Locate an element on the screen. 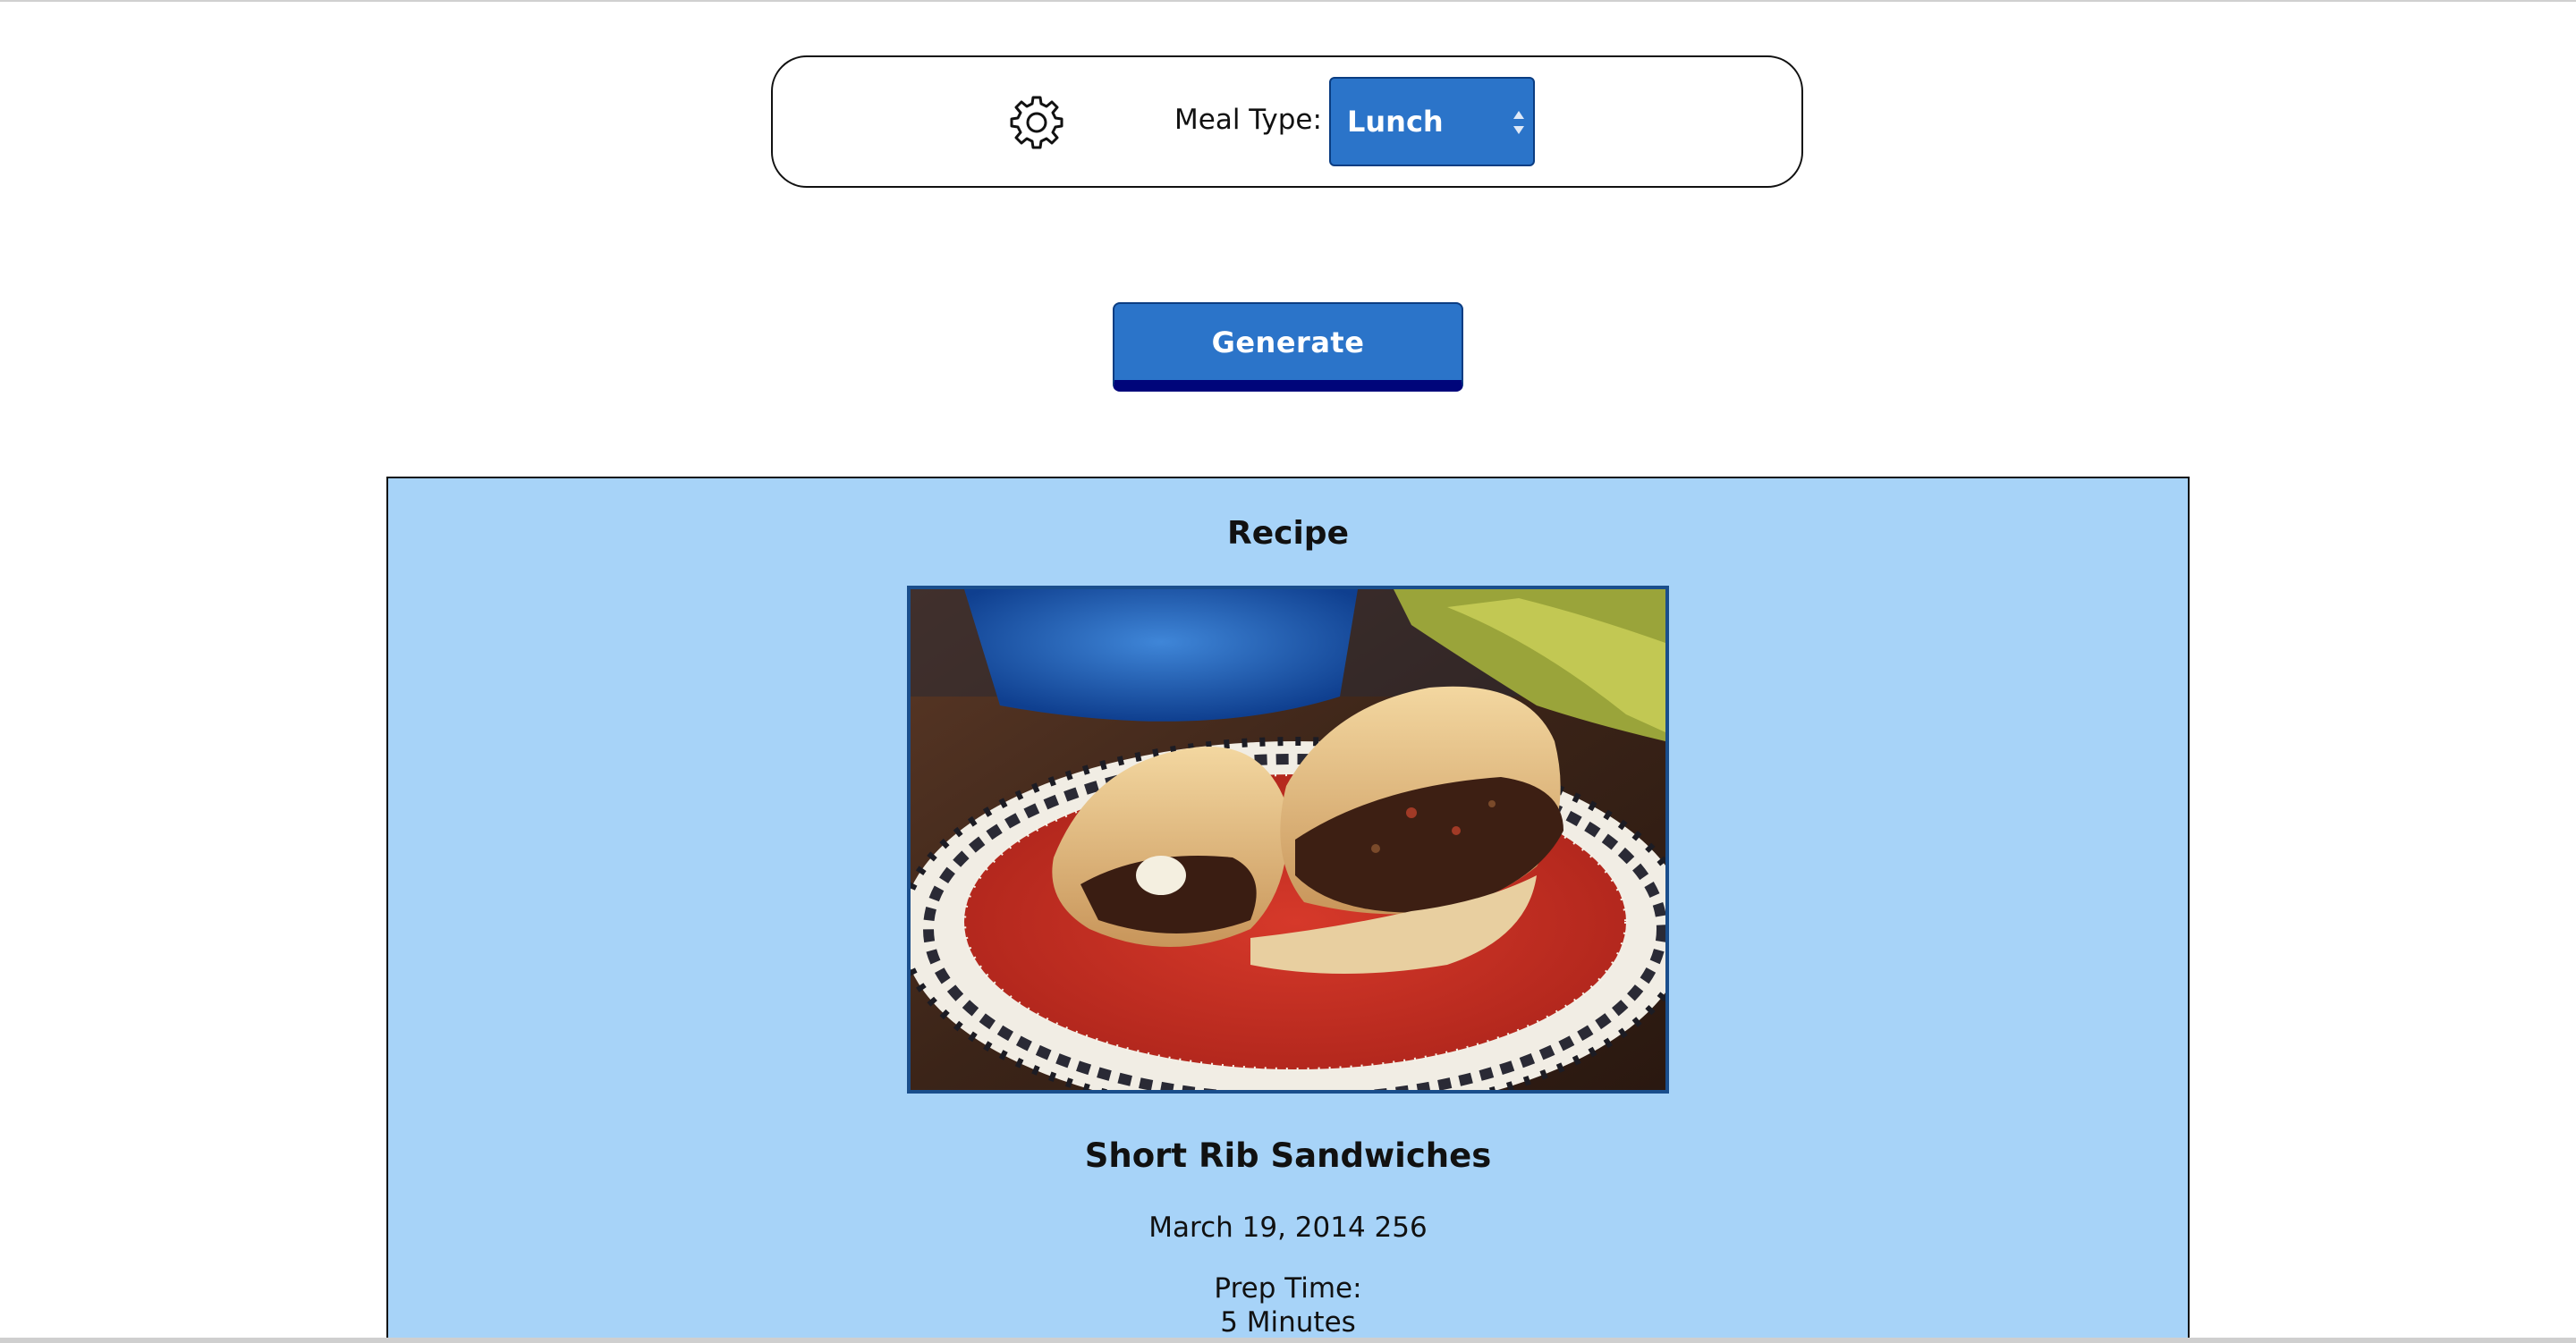  meal-type-selected-value: Lunch is located at coordinates (1395, 122).